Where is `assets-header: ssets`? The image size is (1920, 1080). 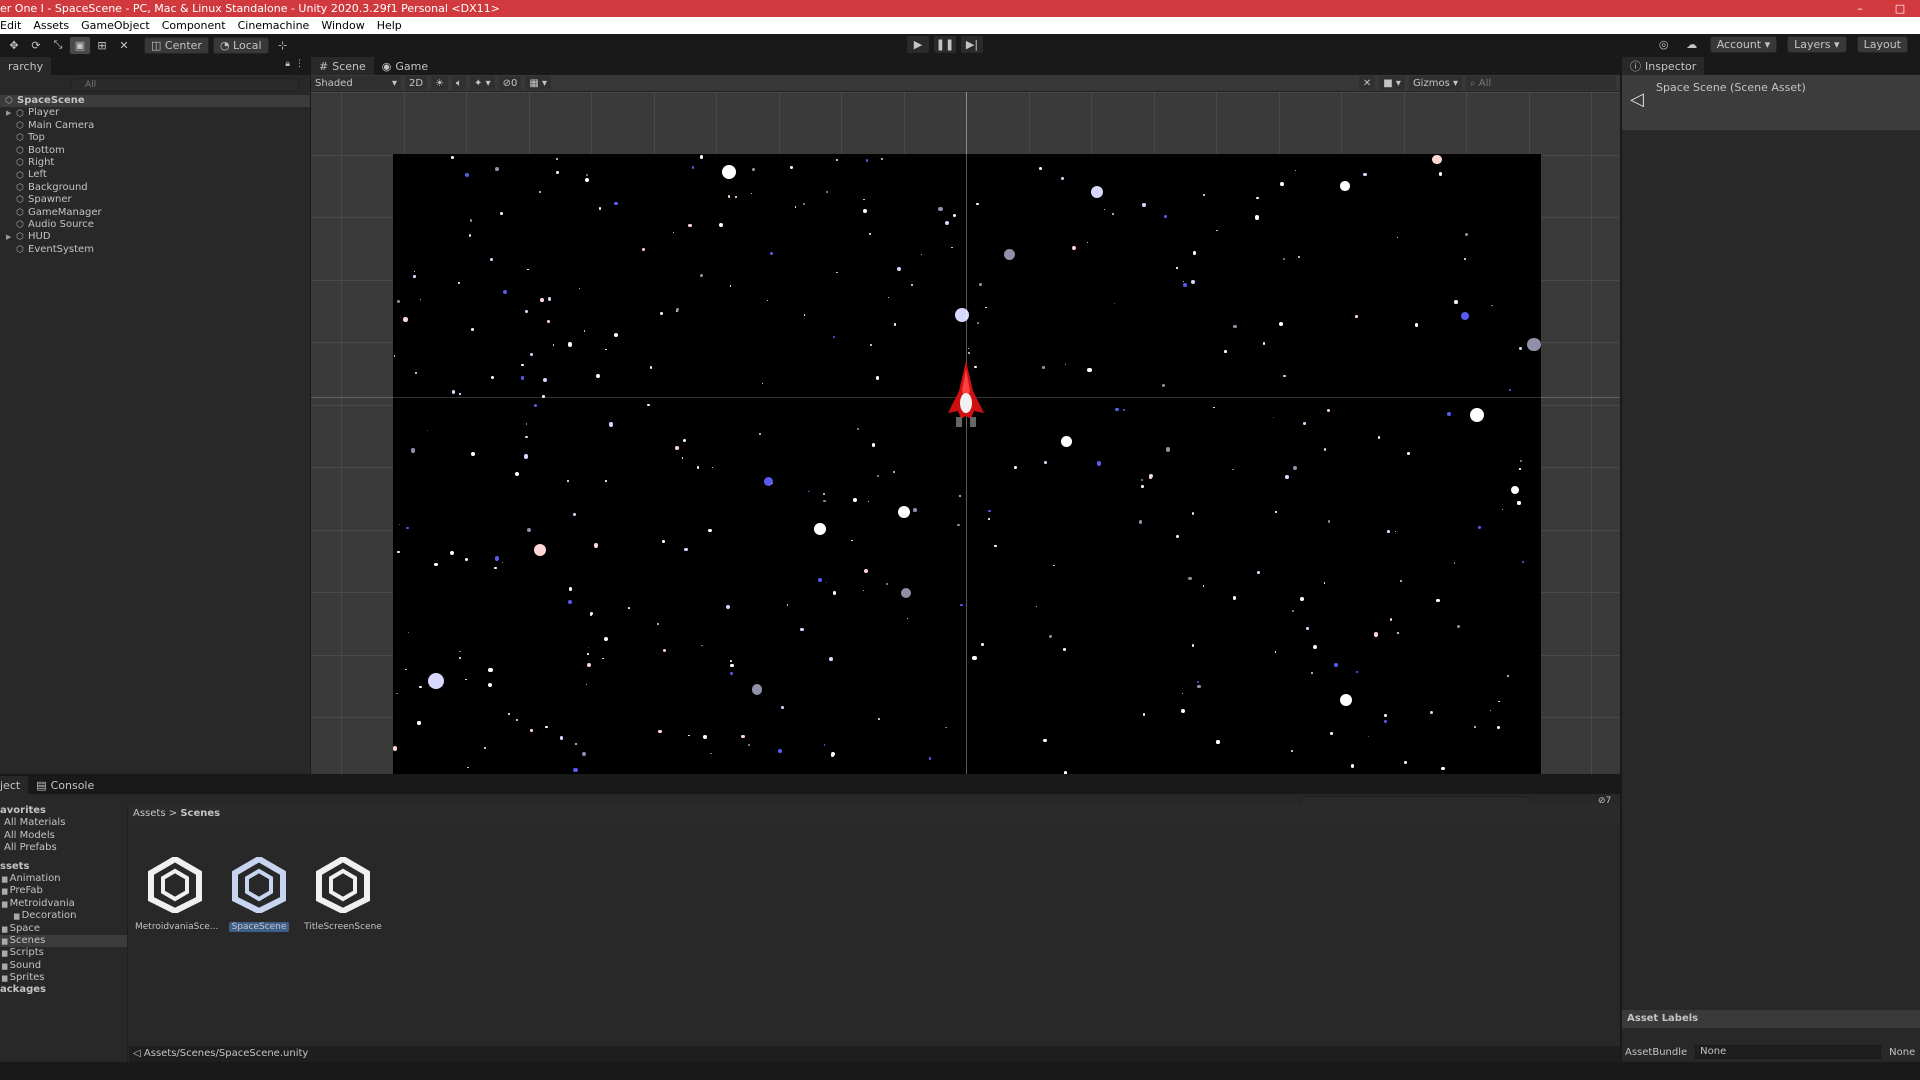 assets-header: ssets is located at coordinates (63, 867).